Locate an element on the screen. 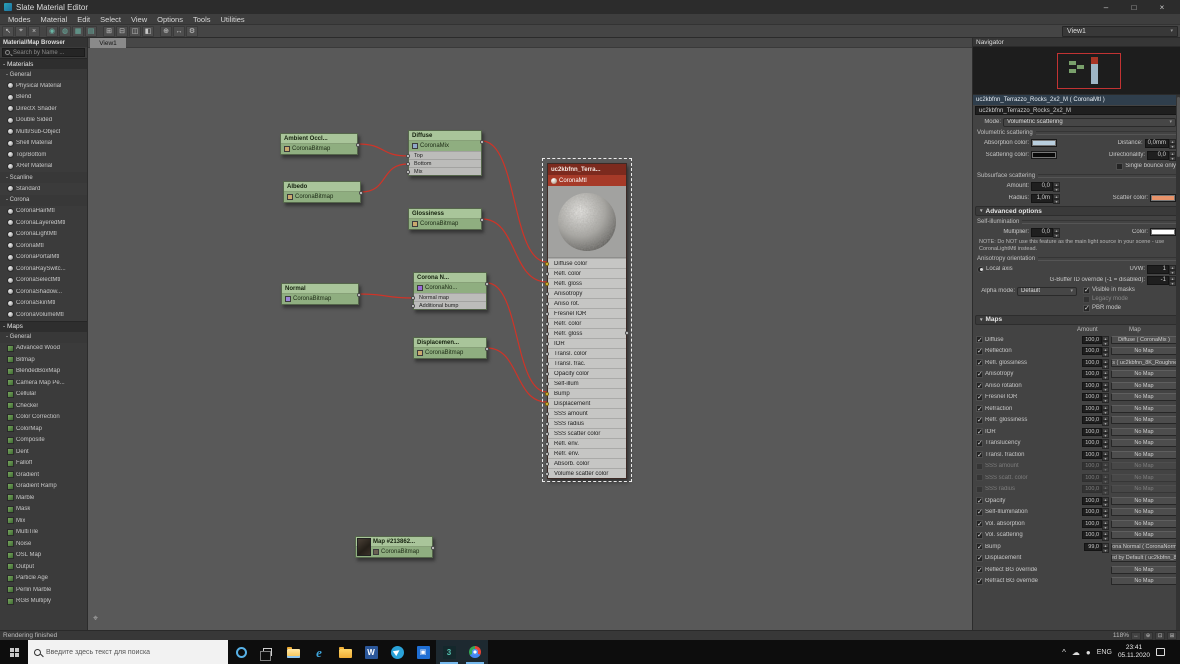 The image size is (1180, 664). material-item-top-bottom: Top/Bottom is located at coordinates (43, 155).